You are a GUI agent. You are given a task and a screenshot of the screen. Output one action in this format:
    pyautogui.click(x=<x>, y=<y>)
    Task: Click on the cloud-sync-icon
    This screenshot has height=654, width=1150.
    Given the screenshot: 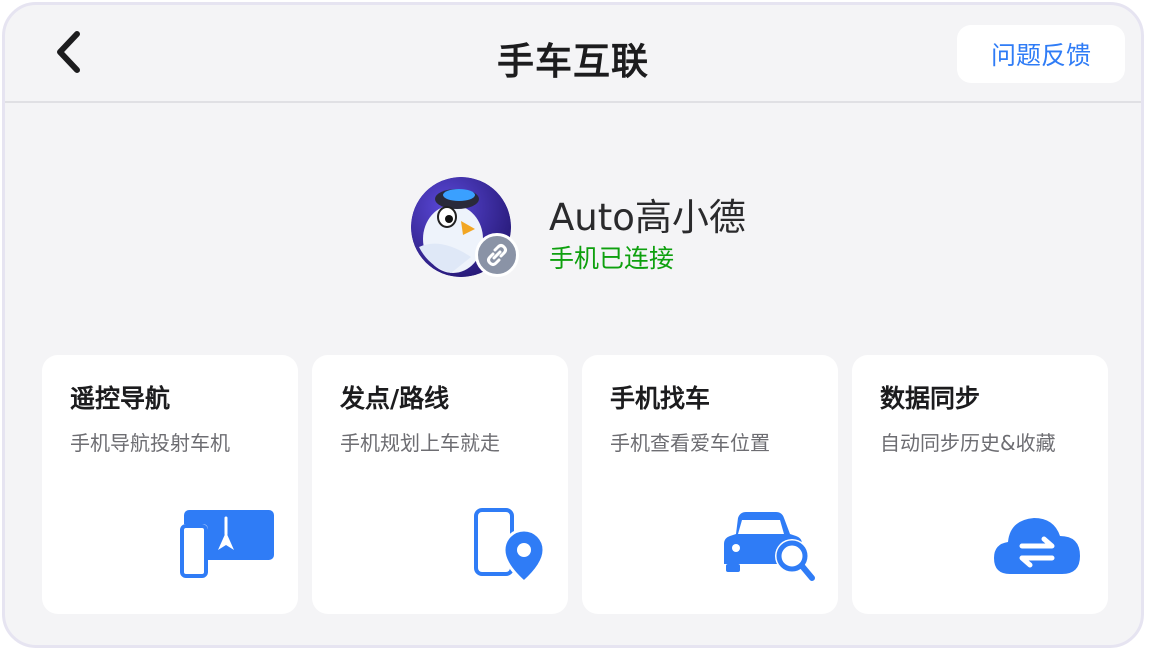 What is the action you would take?
    pyautogui.click(x=1037, y=546)
    